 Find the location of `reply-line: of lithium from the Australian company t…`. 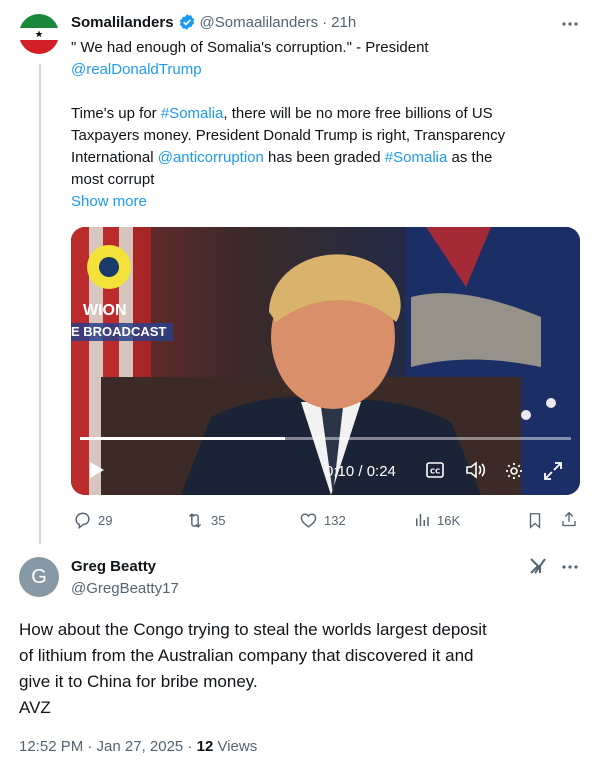

reply-line: of lithium from the Australian company t… is located at coordinates (246, 655).